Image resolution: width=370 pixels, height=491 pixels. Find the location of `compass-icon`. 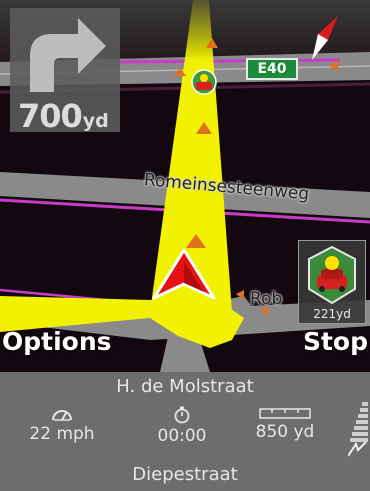

compass-icon is located at coordinates (325, 38).